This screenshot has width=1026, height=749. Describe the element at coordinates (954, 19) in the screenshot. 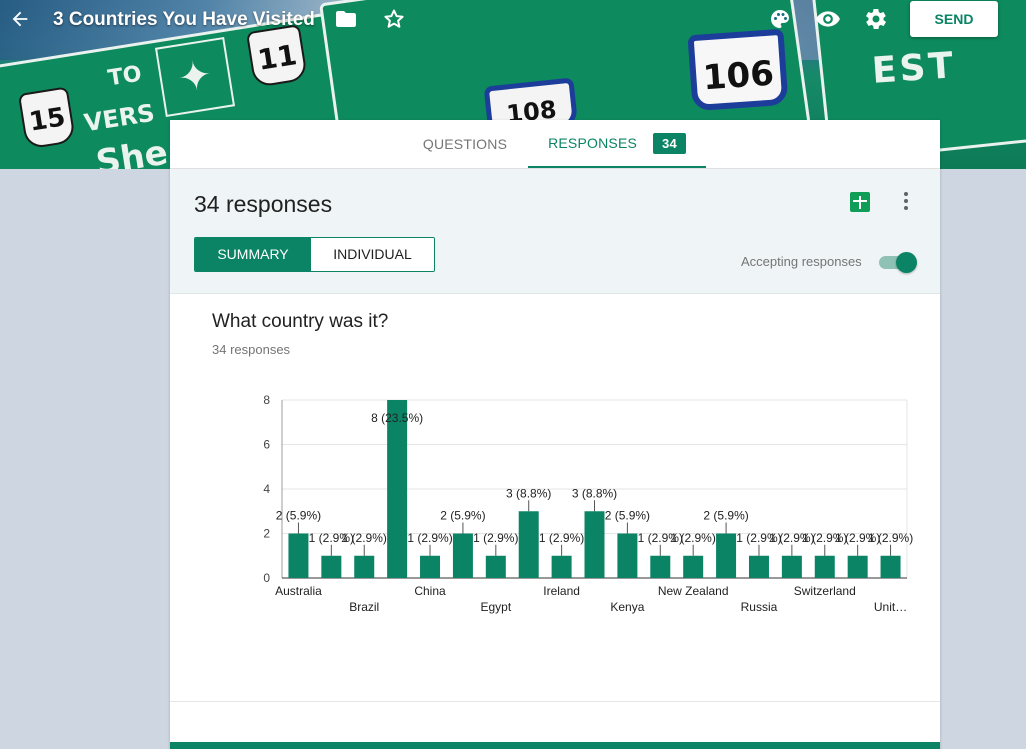

I see `send-button: SEND` at that location.